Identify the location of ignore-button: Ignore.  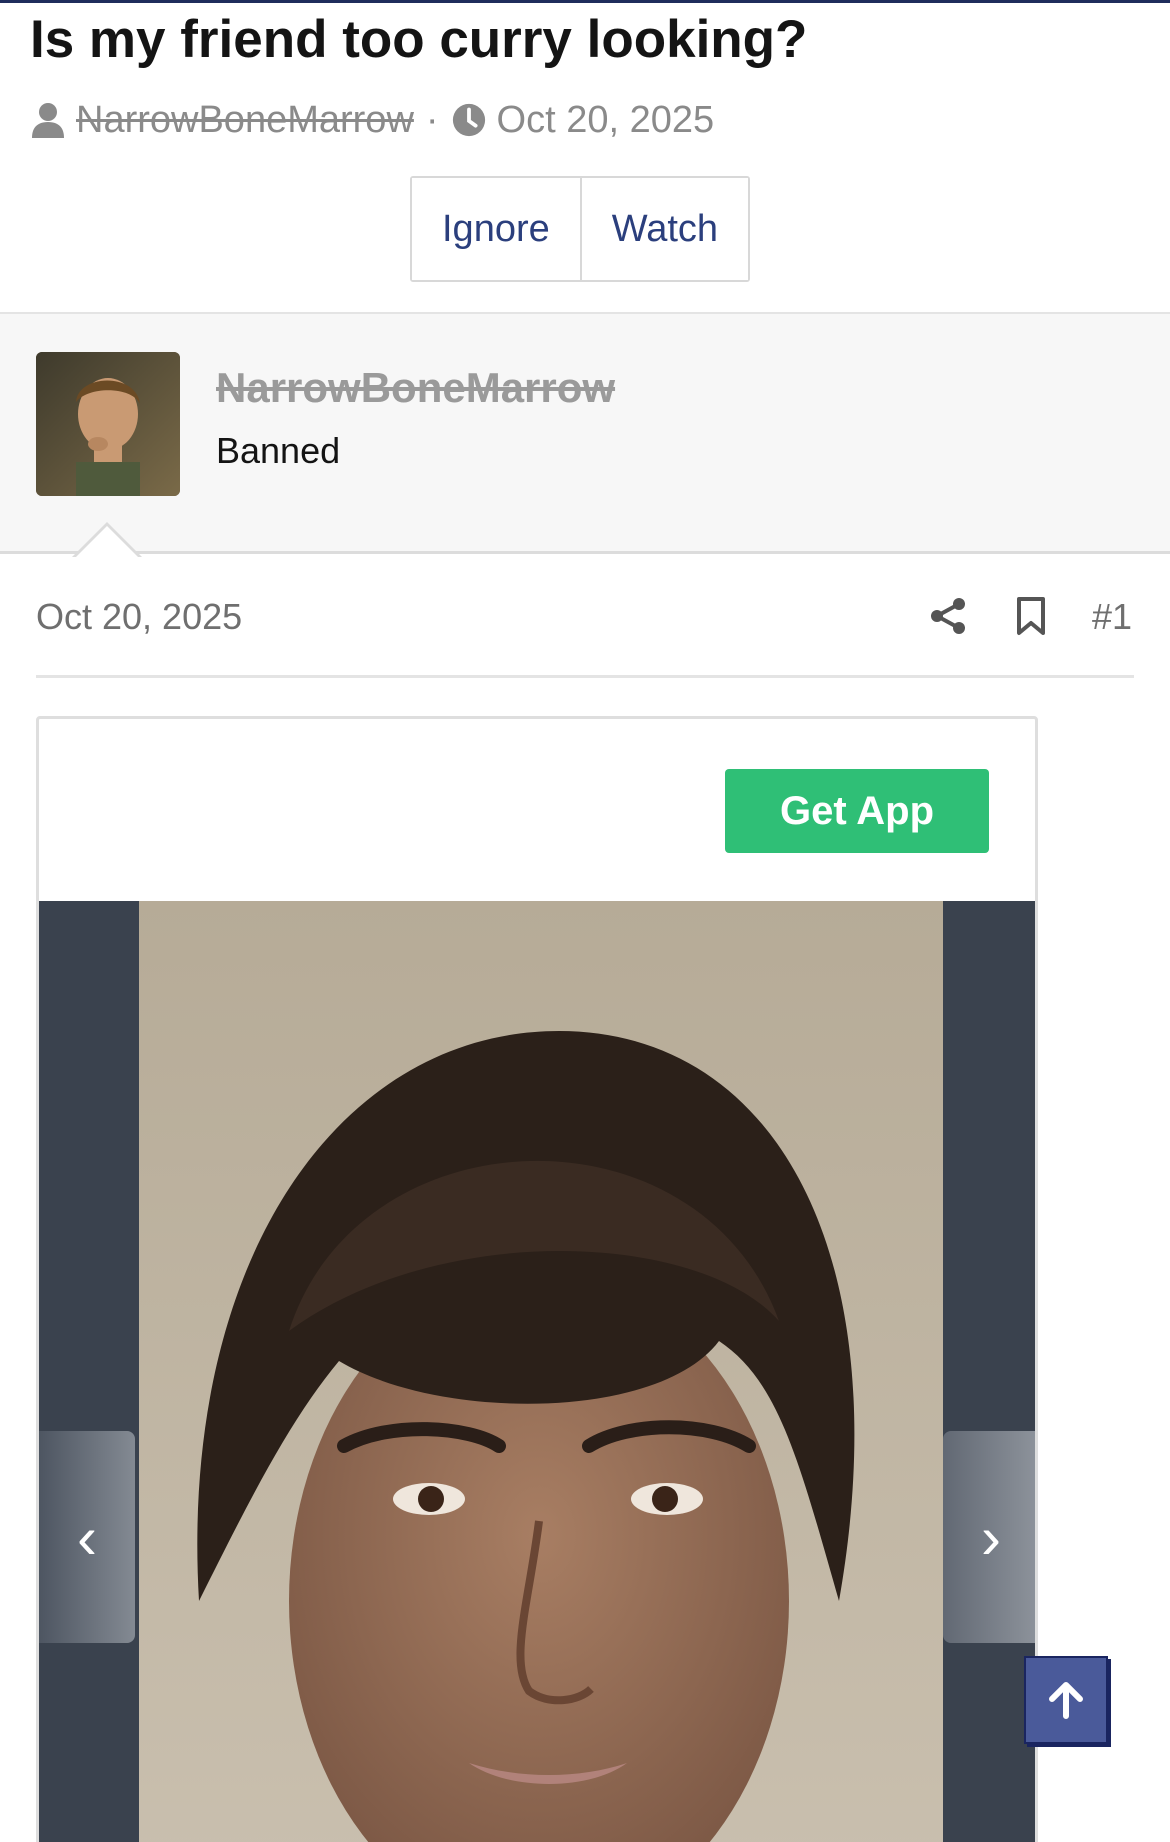
(496, 229).